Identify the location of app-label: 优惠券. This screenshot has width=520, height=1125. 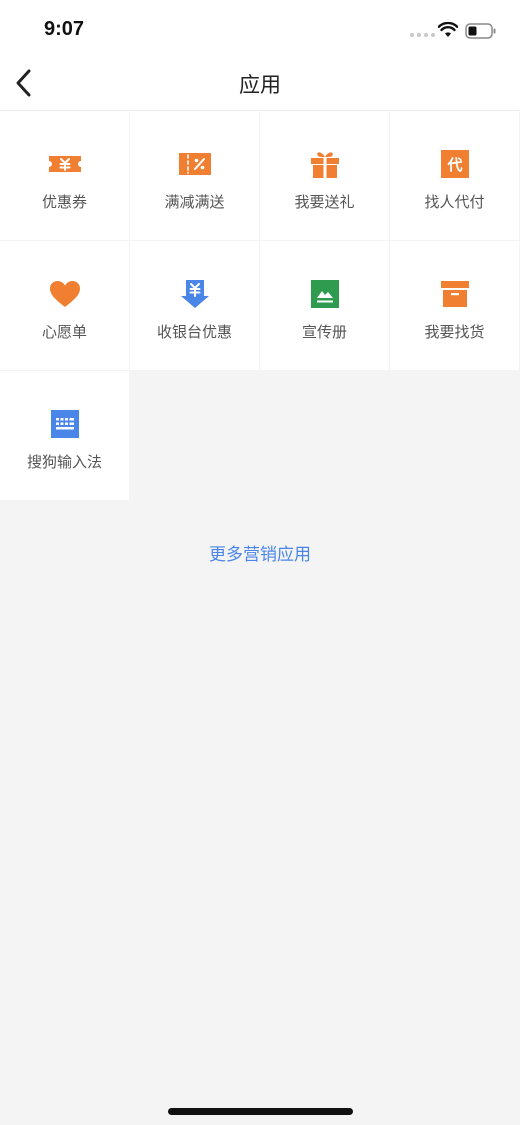
(64, 202).